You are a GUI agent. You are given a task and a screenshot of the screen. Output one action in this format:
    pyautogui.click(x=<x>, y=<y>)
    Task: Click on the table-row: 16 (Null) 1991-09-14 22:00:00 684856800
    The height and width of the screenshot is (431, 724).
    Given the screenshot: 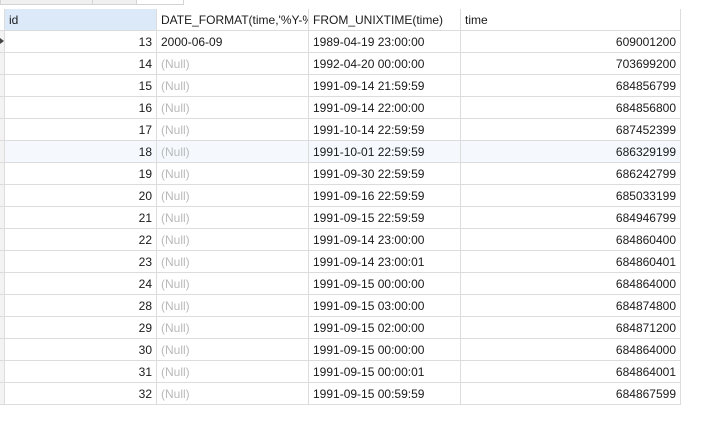 What is the action you would take?
    pyautogui.click(x=340, y=108)
    